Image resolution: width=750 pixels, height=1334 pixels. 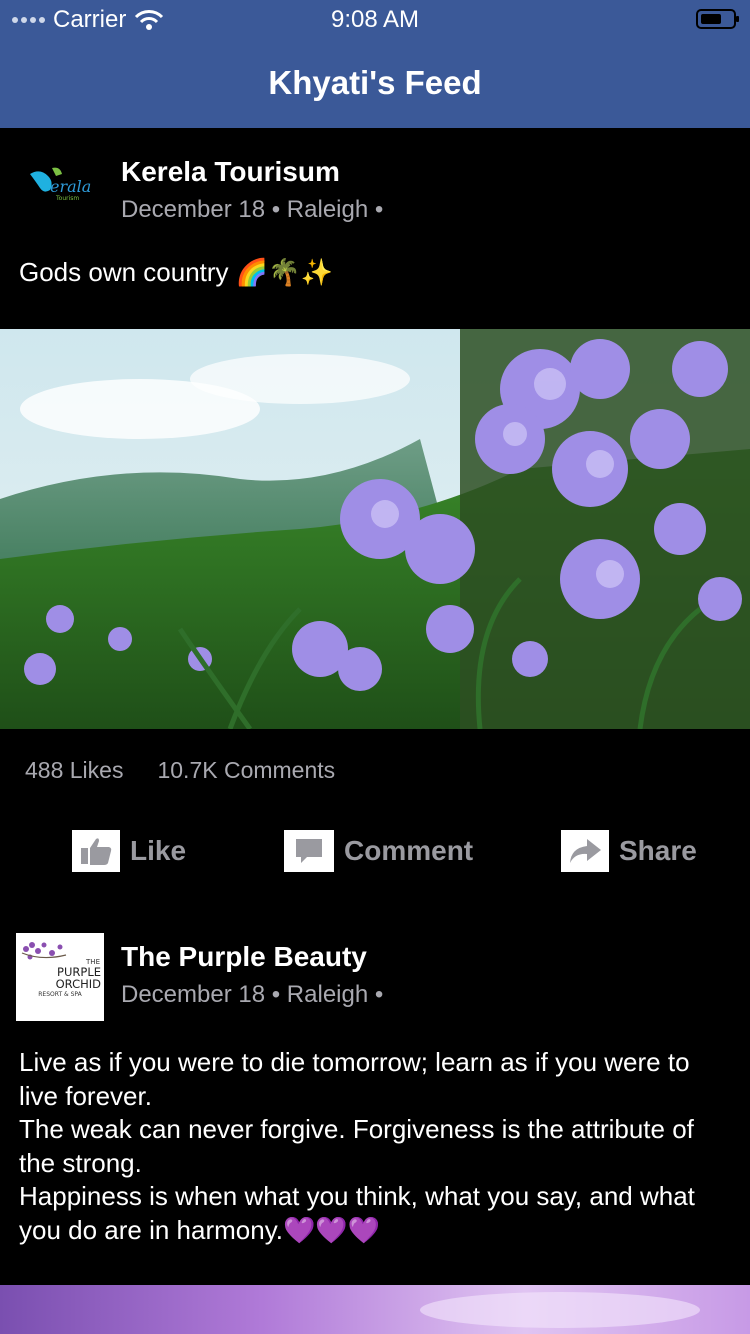 What do you see at coordinates (409, 850) in the screenshot?
I see `comment-label: Comment` at bounding box center [409, 850].